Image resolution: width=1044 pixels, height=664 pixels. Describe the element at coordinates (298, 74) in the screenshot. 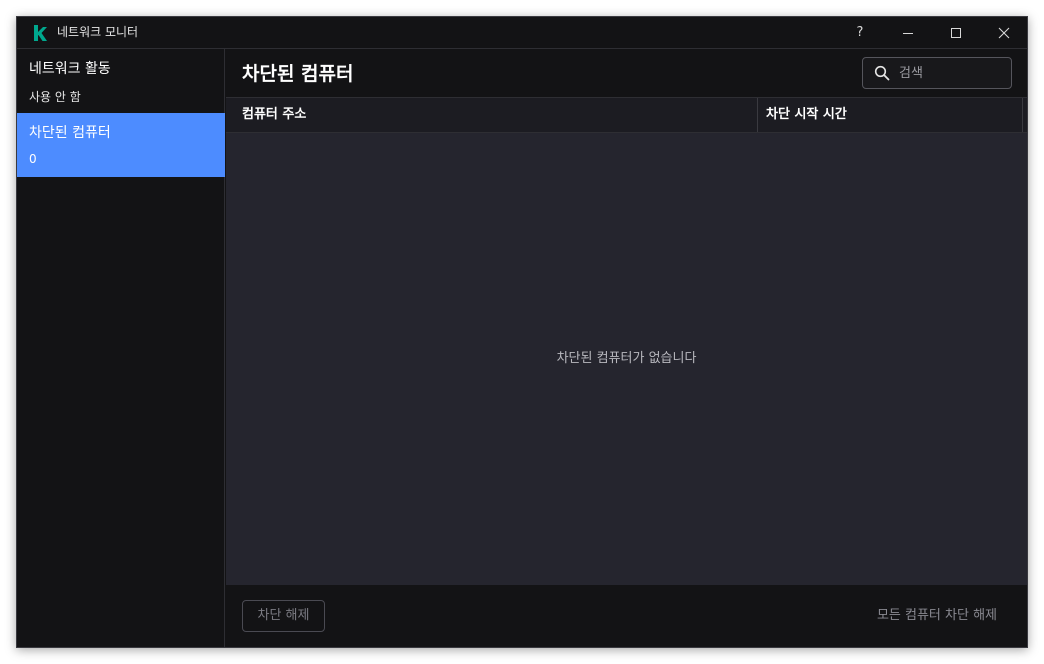

I see `page-title: 차단된 컴퓨터` at that location.